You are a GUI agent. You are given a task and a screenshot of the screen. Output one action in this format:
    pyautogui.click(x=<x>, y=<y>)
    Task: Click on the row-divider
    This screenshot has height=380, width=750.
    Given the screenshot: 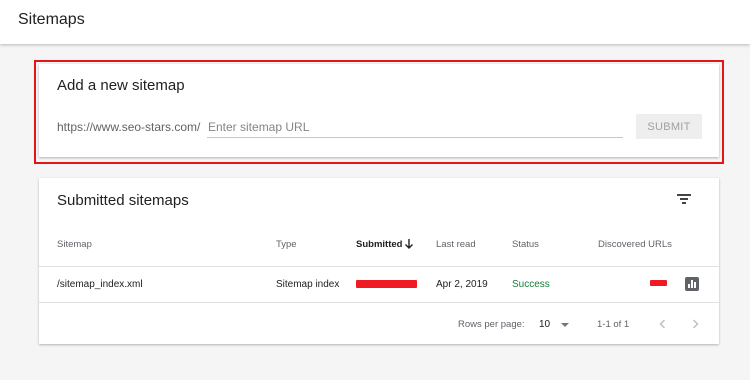 What is the action you would take?
    pyautogui.click(x=379, y=302)
    